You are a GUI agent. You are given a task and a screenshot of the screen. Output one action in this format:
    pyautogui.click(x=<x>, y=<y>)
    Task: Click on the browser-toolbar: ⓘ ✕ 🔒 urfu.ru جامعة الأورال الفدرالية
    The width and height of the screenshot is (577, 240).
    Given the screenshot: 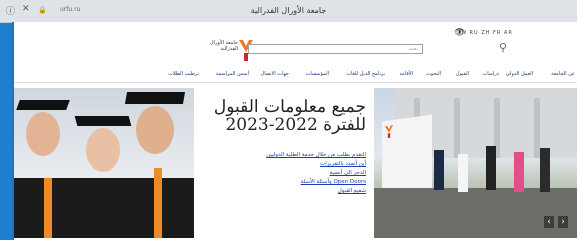 What is the action you would take?
    pyautogui.click(x=288, y=11)
    